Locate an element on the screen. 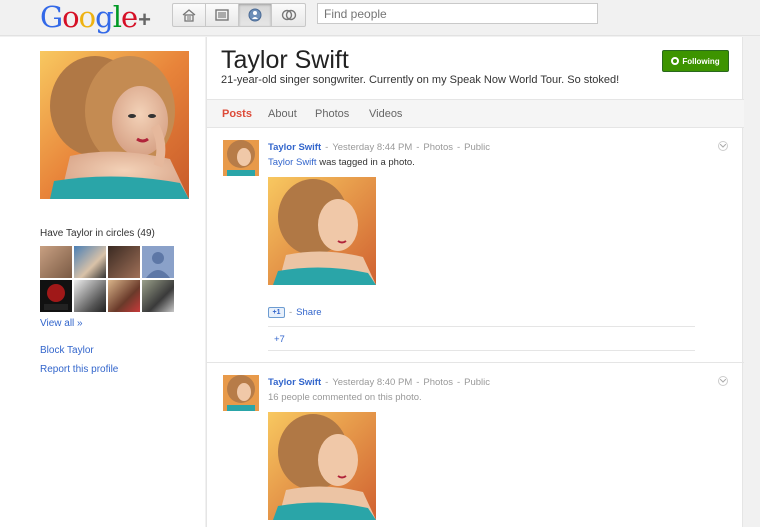 Image resolution: width=760 pixels, height=527 pixels. main-nav is located at coordinates (239, 15).